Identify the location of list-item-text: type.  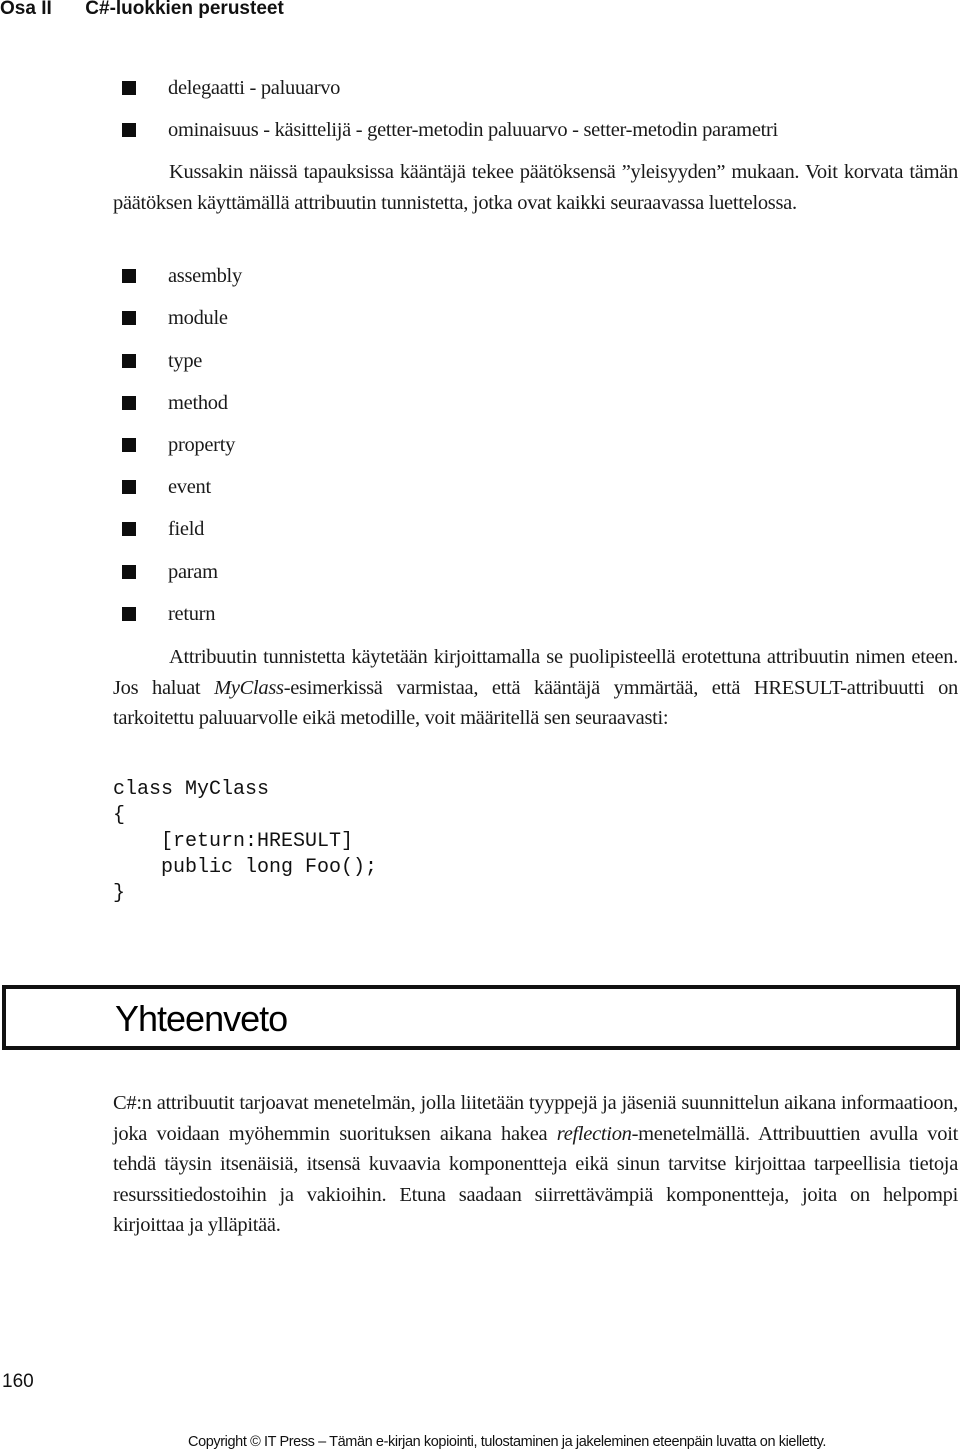
(185, 361).